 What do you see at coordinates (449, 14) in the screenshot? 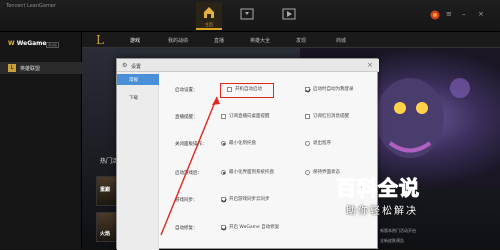
I see `menu-icon: ≡` at bounding box center [449, 14].